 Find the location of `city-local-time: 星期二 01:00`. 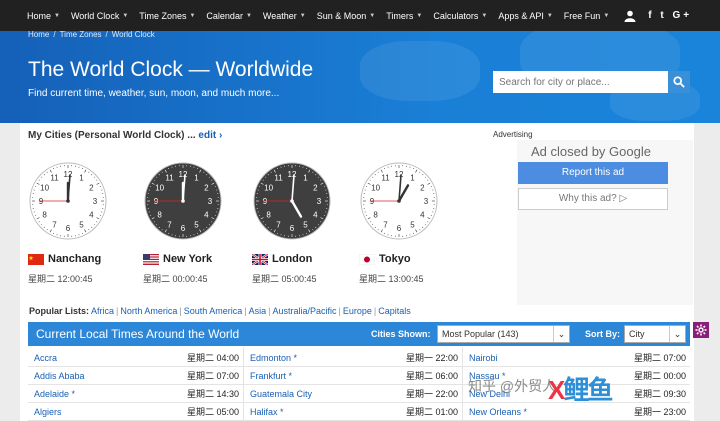

city-local-time: 星期二 01:00 is located at coordinates (431, 412).